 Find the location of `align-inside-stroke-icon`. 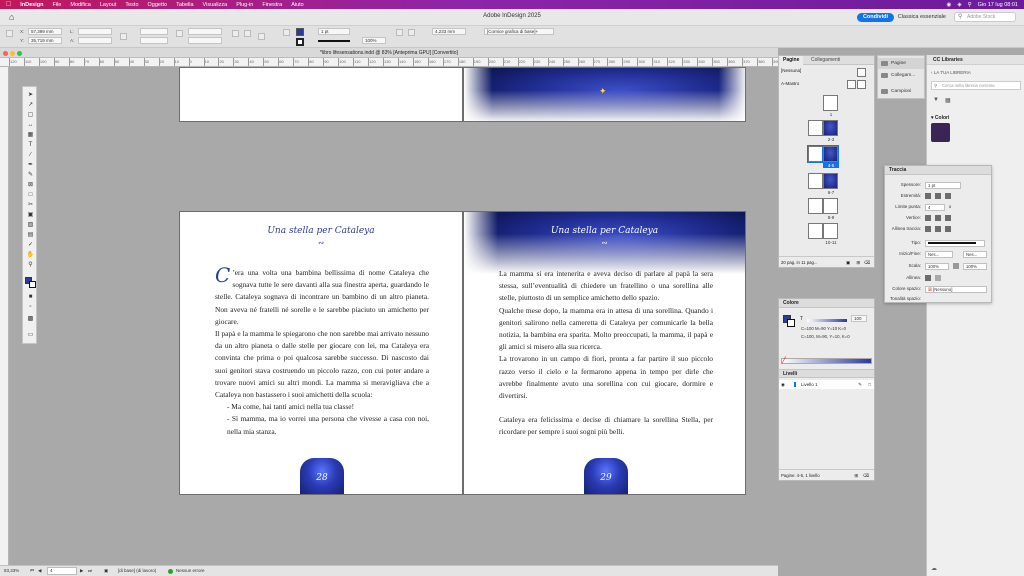

align-inside-stroke-icon is located at coordinates (938, 228).